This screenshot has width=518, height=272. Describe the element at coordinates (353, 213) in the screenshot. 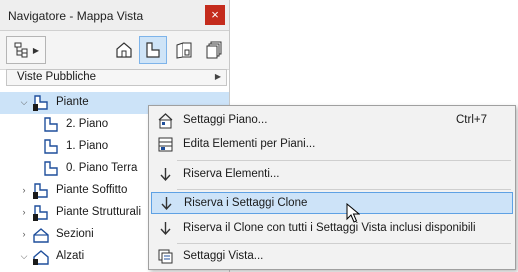

I see `mouse-cursor-icon` at that location.